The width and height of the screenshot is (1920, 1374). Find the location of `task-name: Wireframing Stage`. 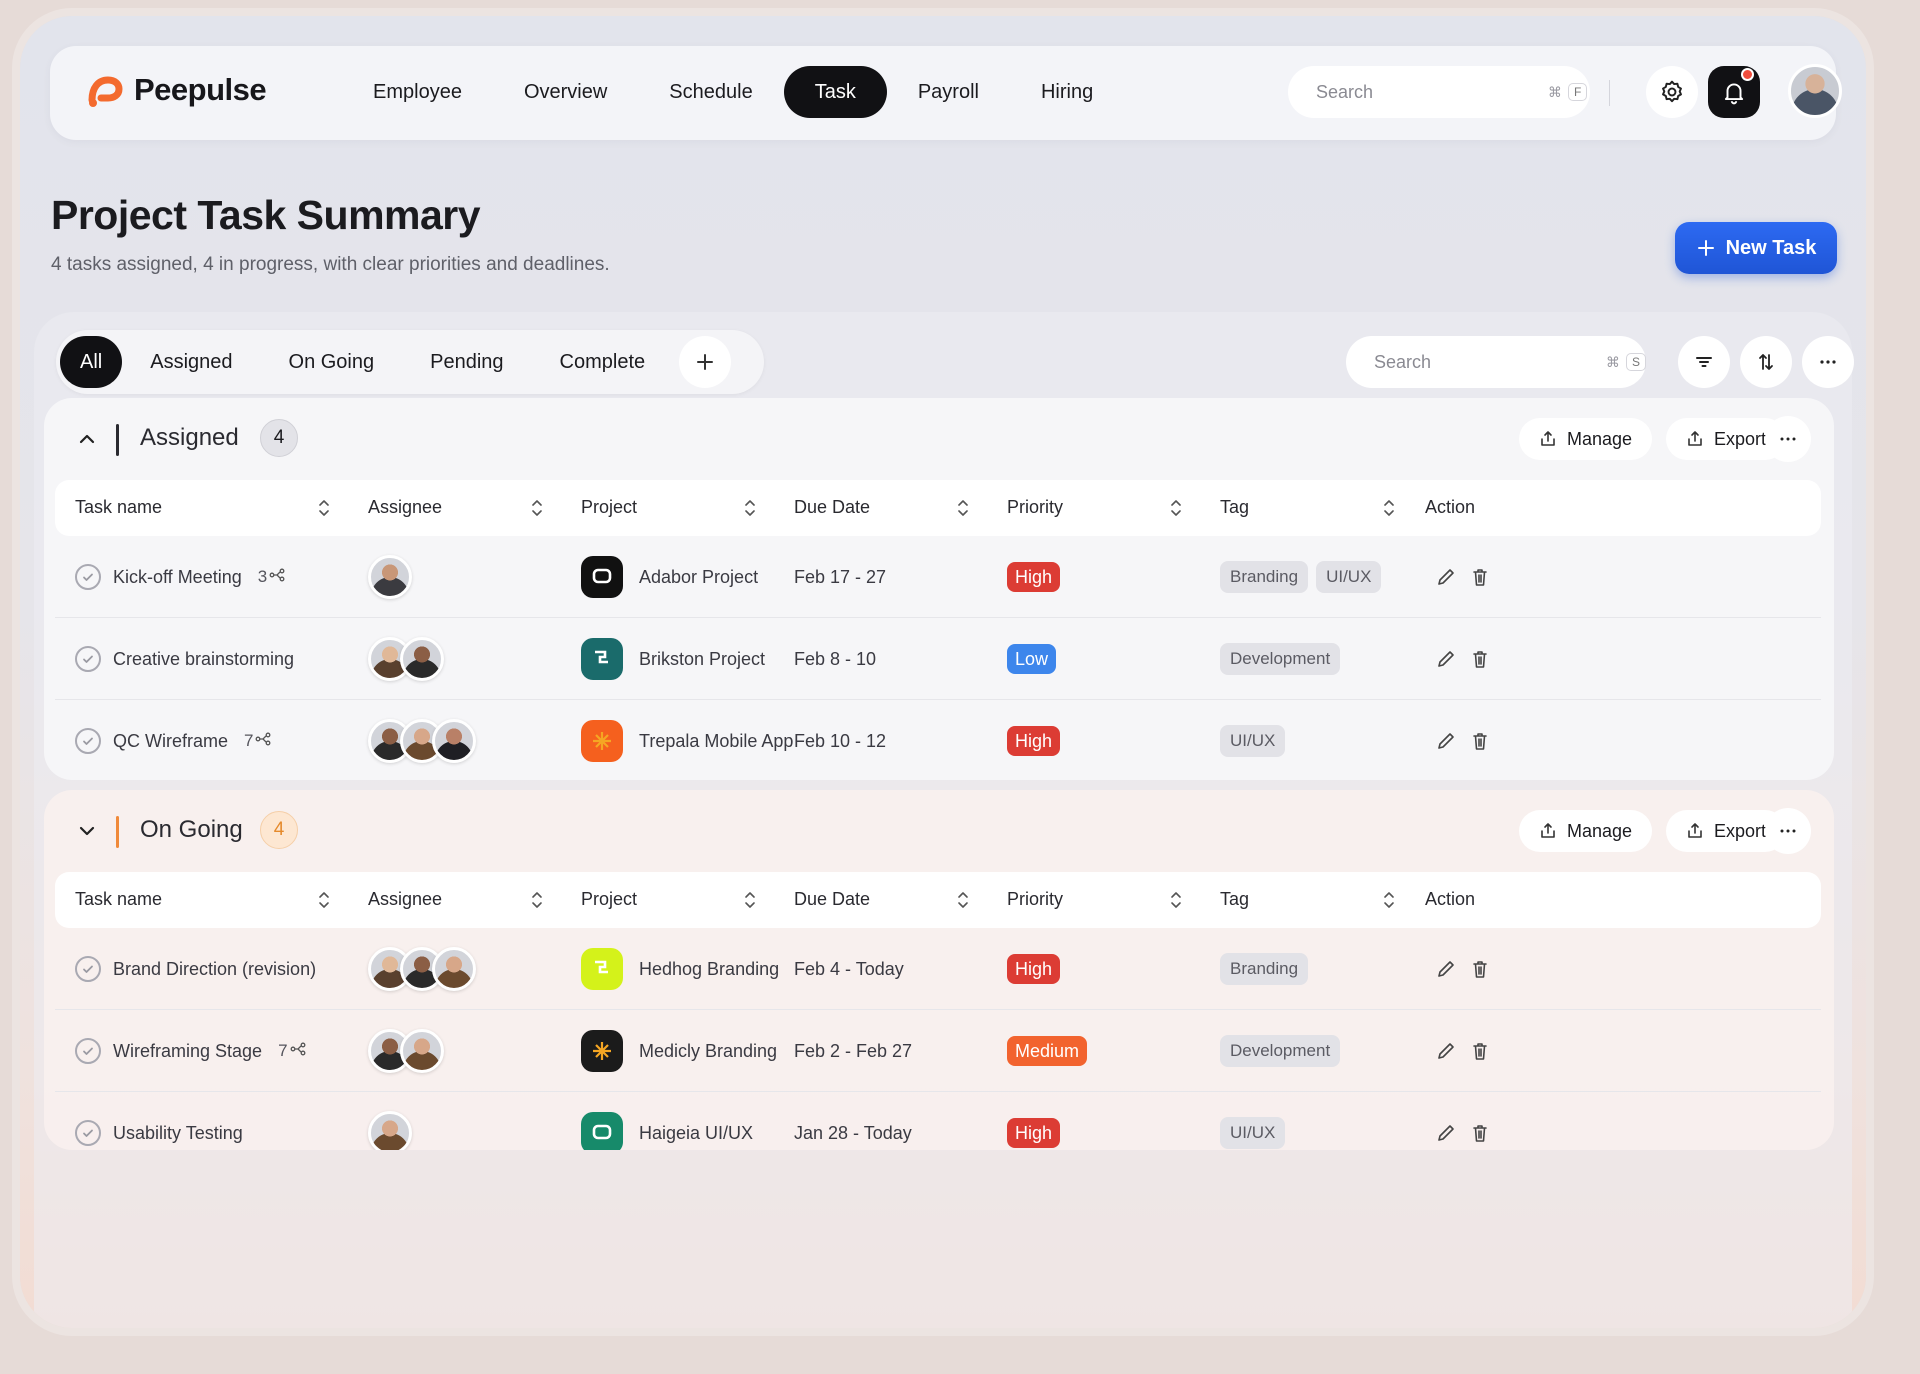

task-name: Wireframing Stage is located at coordinates (187, 1051).